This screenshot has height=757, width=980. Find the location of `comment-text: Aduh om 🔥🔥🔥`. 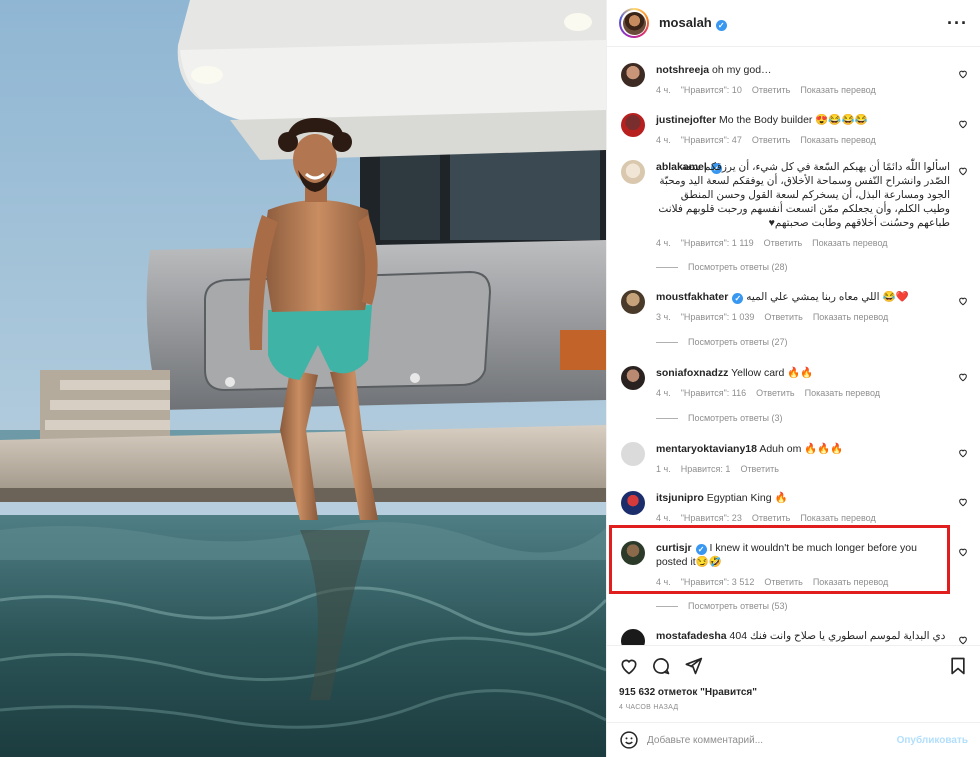

comment-text: Aduh om 🔥🔥🔥 is located at coordinates (801, 449).